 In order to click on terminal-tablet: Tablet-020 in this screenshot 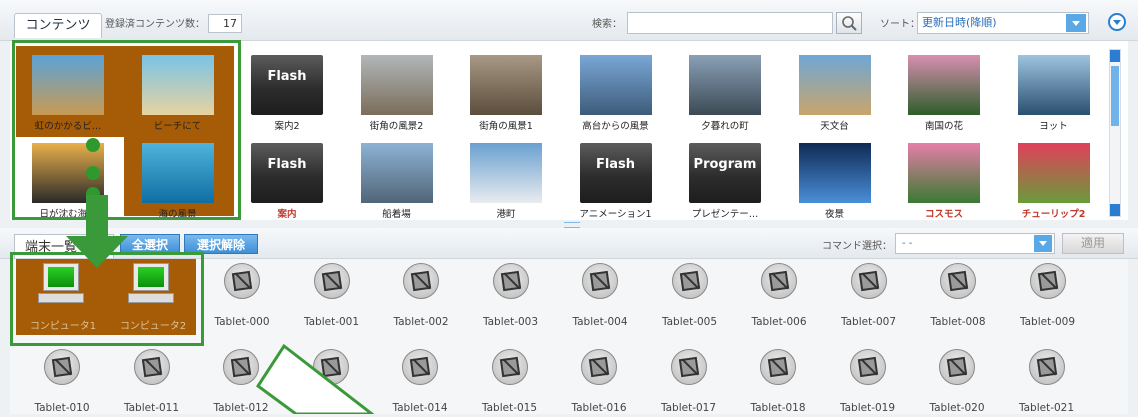, I will do `click(957, 381)`.